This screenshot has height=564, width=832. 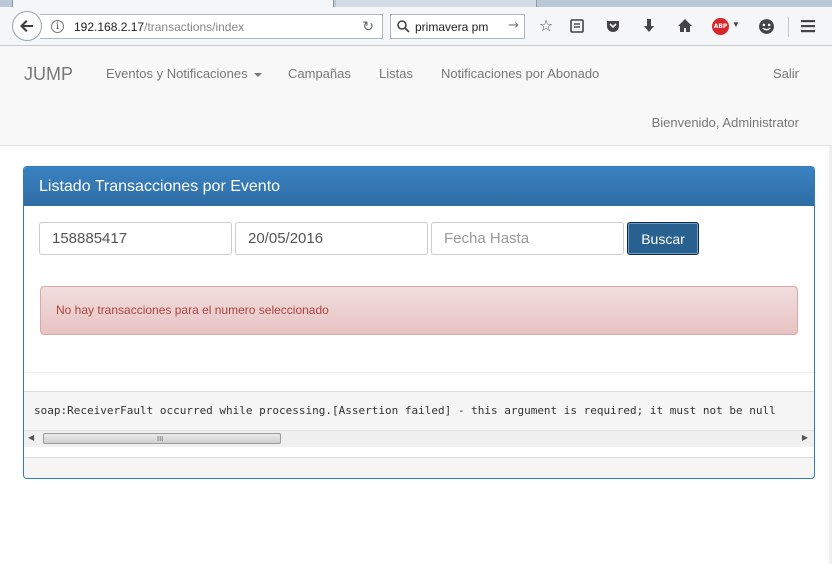 I want to click on fecha-desde-input, so click(x=331, y=238).